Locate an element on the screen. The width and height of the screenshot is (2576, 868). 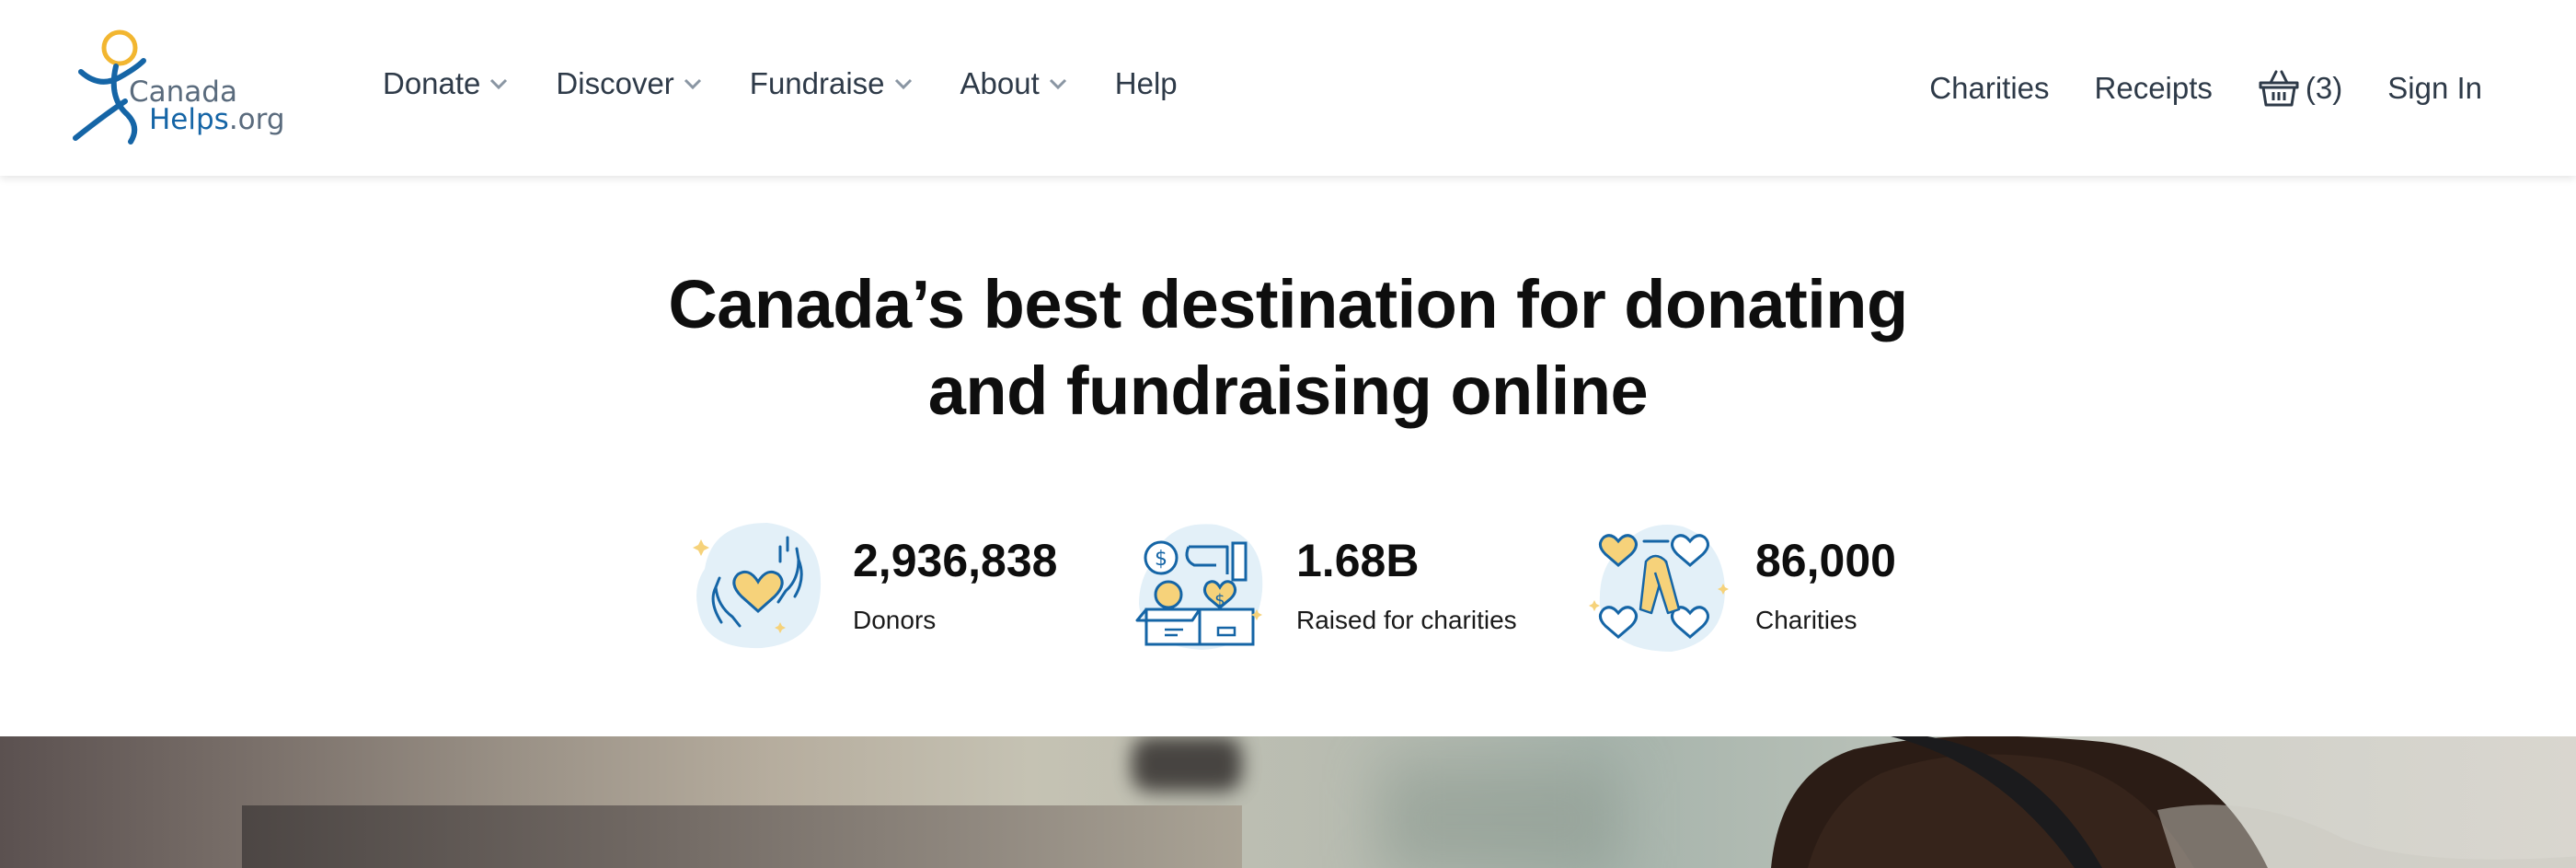
main-nav: Donate Discover Fundraise About Help is located at coordinates (804, 83).